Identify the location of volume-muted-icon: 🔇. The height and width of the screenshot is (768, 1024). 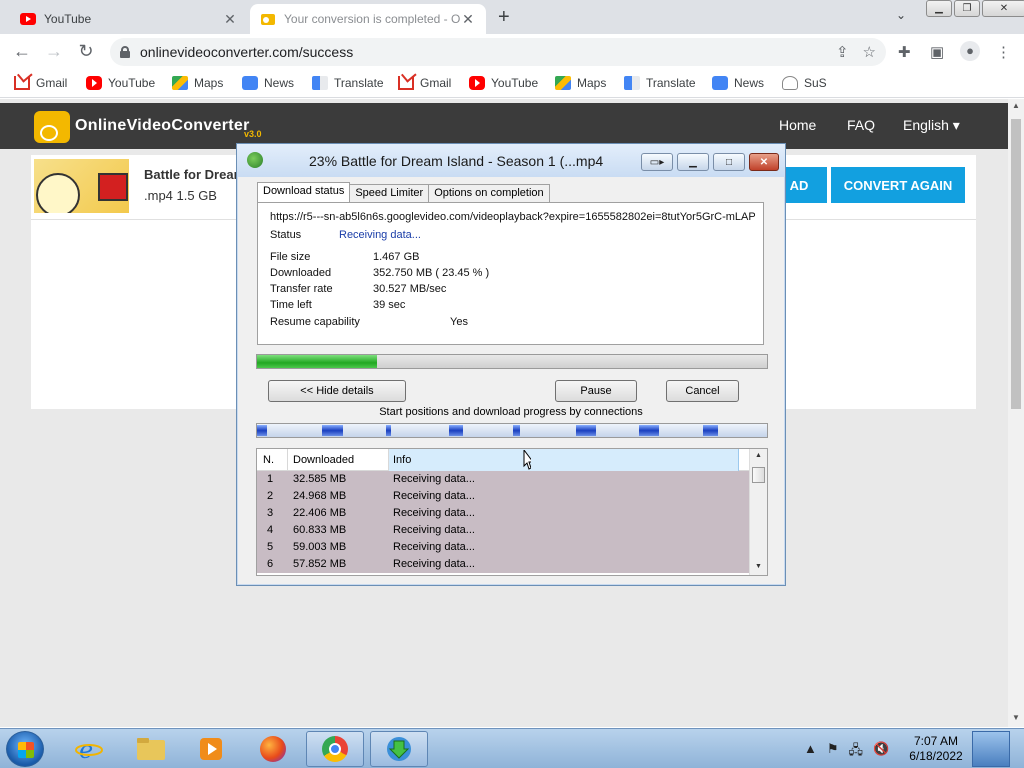
(881, 752).